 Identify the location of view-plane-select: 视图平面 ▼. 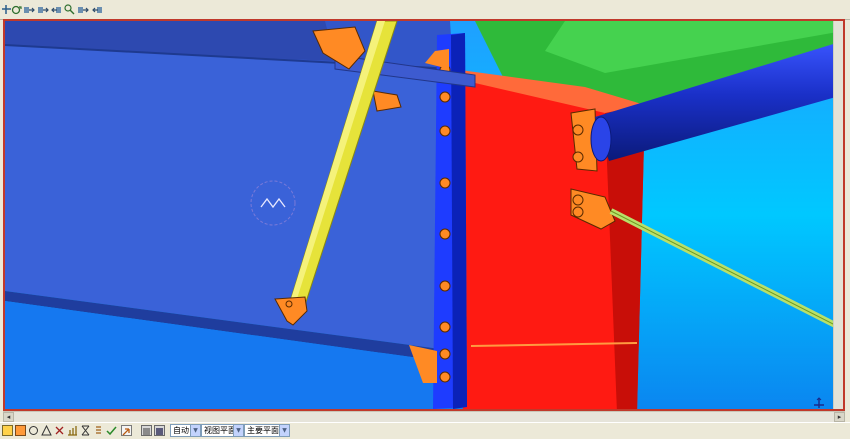
(222, 430).